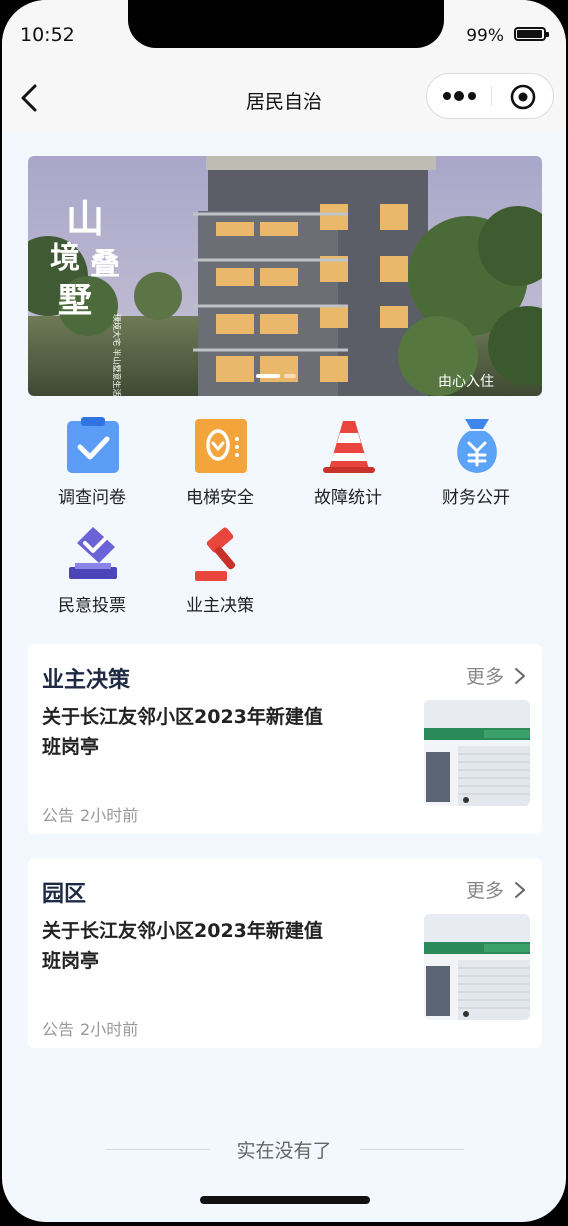 The height and width of the screenshot is (1226, 568). Describe the element at coordinates (47, 35) in the screenshot. I see `status-time: 10:52` at that location.